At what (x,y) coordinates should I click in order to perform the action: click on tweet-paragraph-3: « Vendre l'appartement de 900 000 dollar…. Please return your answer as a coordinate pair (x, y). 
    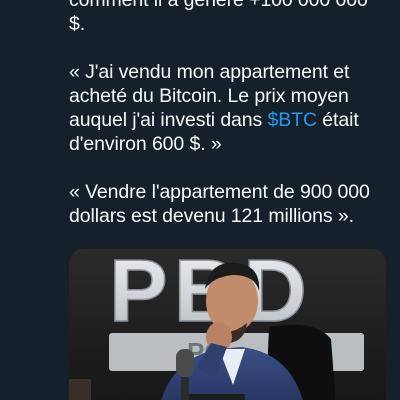
    Looking at the image, I should click on (219, 204).